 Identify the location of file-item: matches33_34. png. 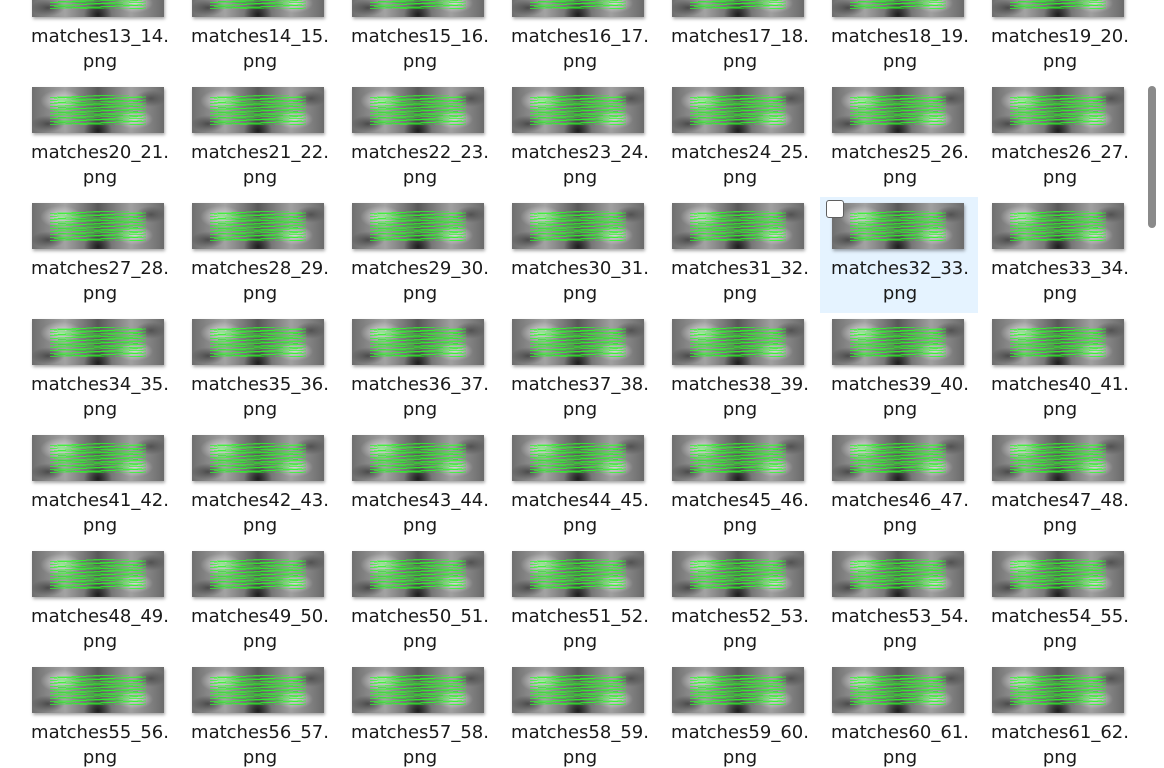
(1060, 255).